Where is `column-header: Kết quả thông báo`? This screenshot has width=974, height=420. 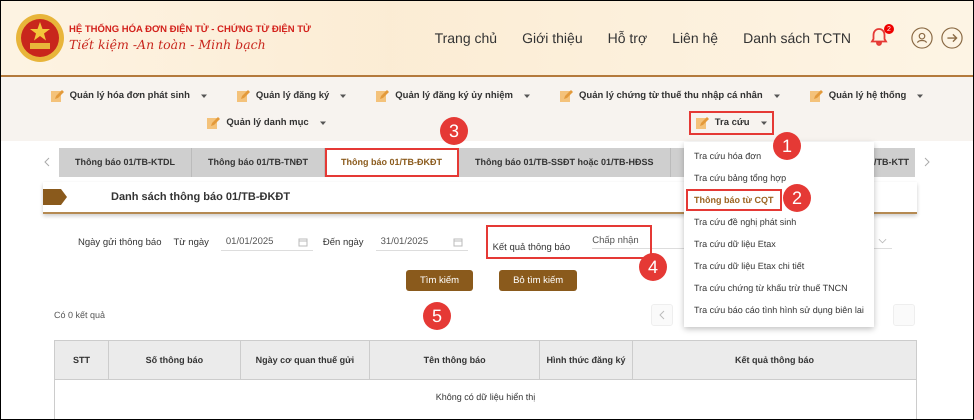 column-header: Kết quả thông báo is located at coordinates (774, 360).